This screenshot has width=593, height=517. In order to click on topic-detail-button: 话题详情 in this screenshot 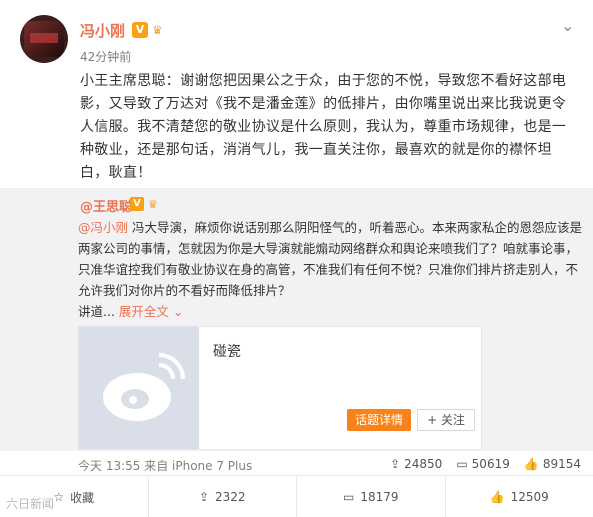, I will do `click(379, 420)`.